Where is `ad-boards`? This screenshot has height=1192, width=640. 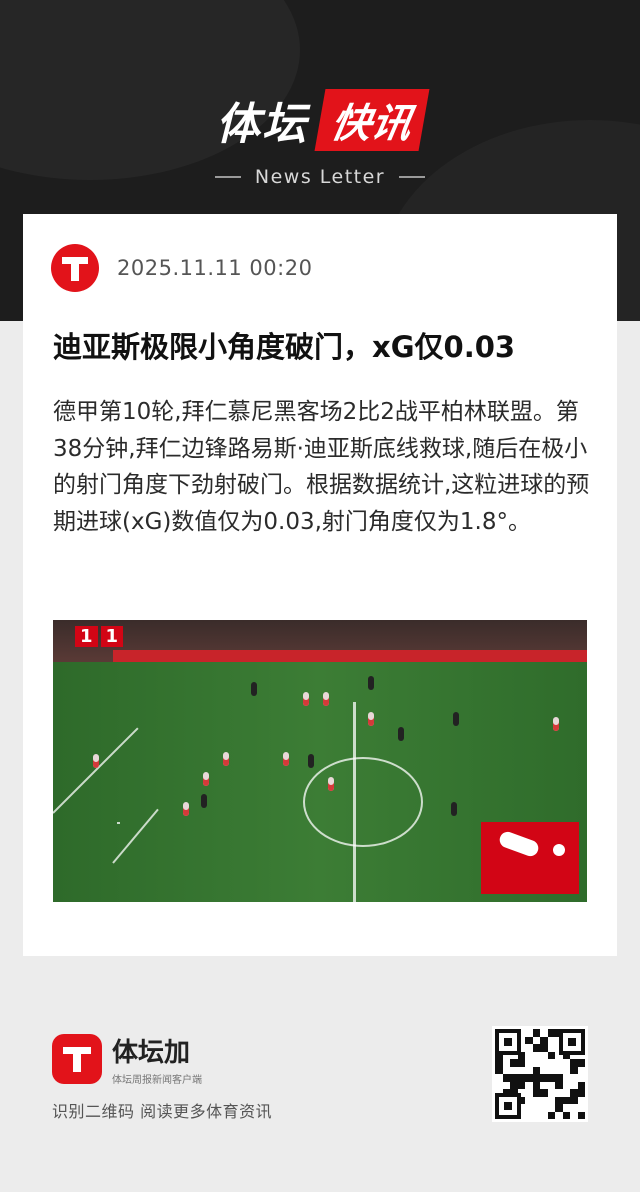 ad-boards is located at coordinates (350, 656).